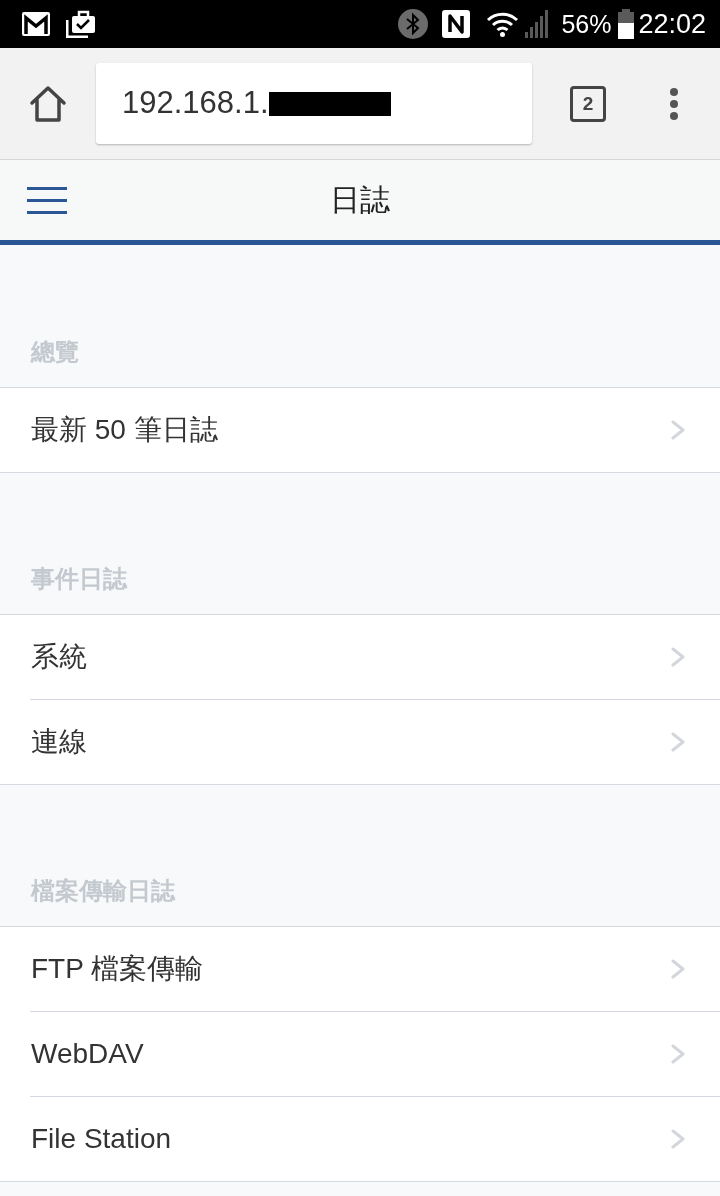 This screenshot has width=720, height=1196. What do you see at coordinates (36, 24) in the screenshot?
I see `mail-icon` at bounding box center [36, 24].